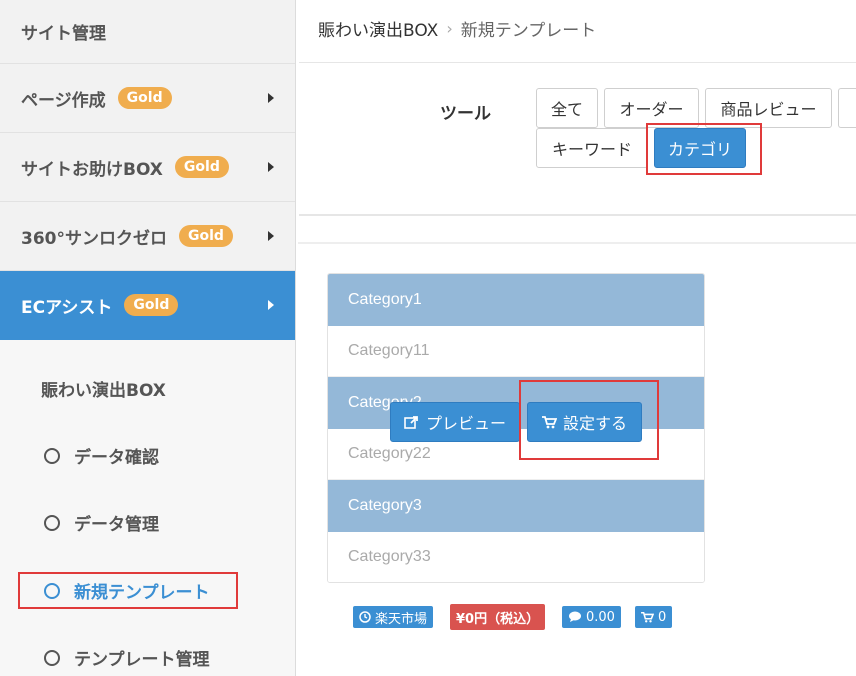  What do you see at coordinates (516, 351) in the screenshot?
I see `category-row: Category11` at bounding box center [516, 351].